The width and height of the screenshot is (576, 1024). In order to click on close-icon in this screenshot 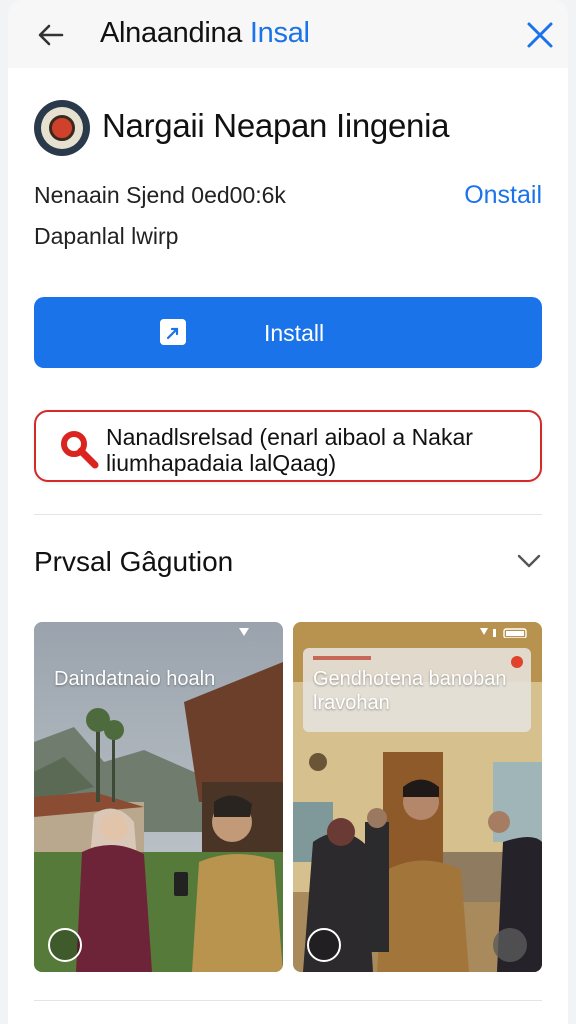, I will do `click(540, 35)`.